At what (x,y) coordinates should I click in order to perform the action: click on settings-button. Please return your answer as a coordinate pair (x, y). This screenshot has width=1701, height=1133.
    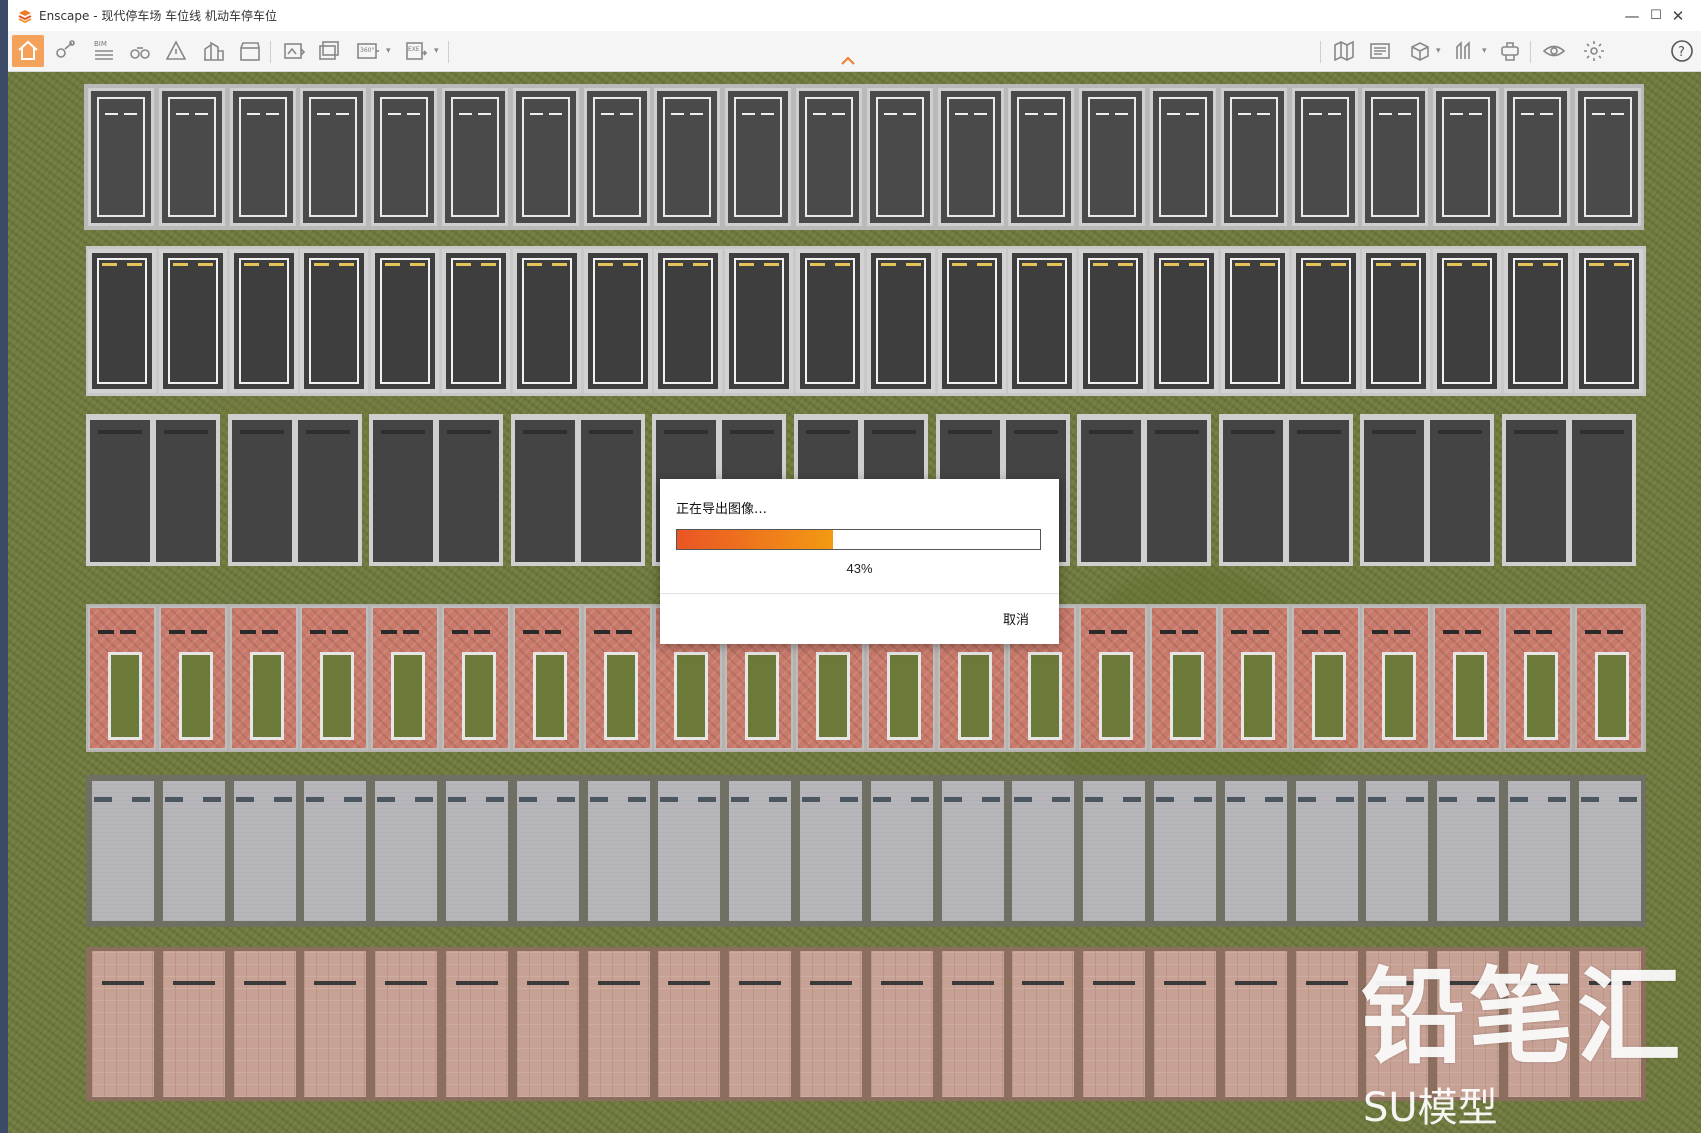
    Looking at the image, I should click on (1594, 51).